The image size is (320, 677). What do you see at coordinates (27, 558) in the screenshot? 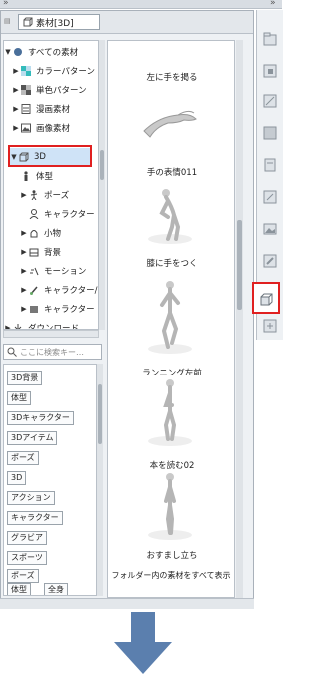
I see `tag-chip: スポーツ` at bounding box center [27, 558].